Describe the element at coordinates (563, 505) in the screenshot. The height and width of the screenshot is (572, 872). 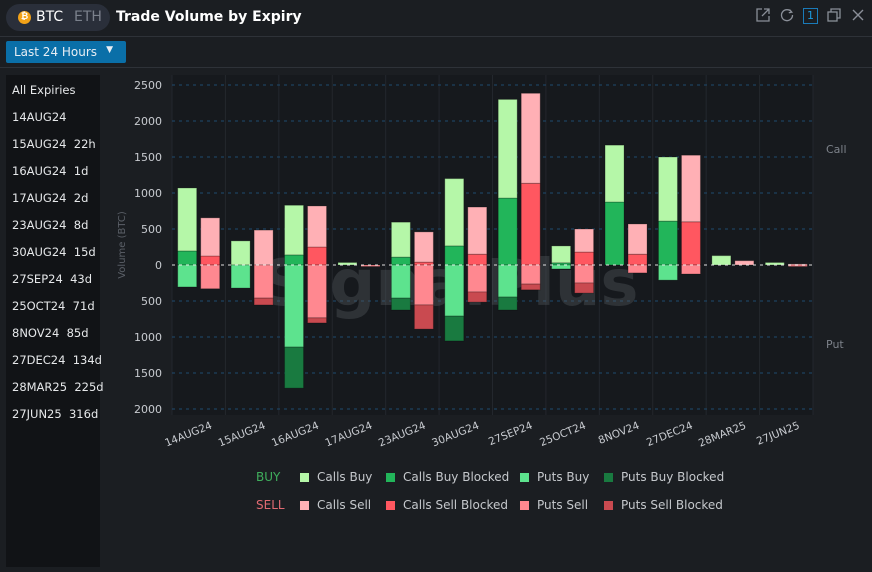
I see `legend-label: Puts Sell` at that location.